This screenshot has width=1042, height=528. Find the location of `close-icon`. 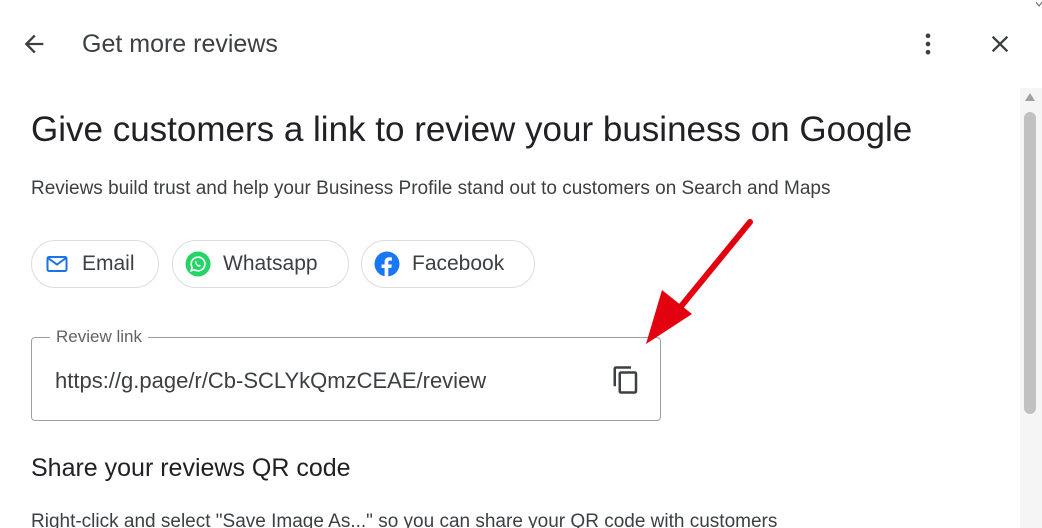

close-icon is located at coordinates (1000, 44).